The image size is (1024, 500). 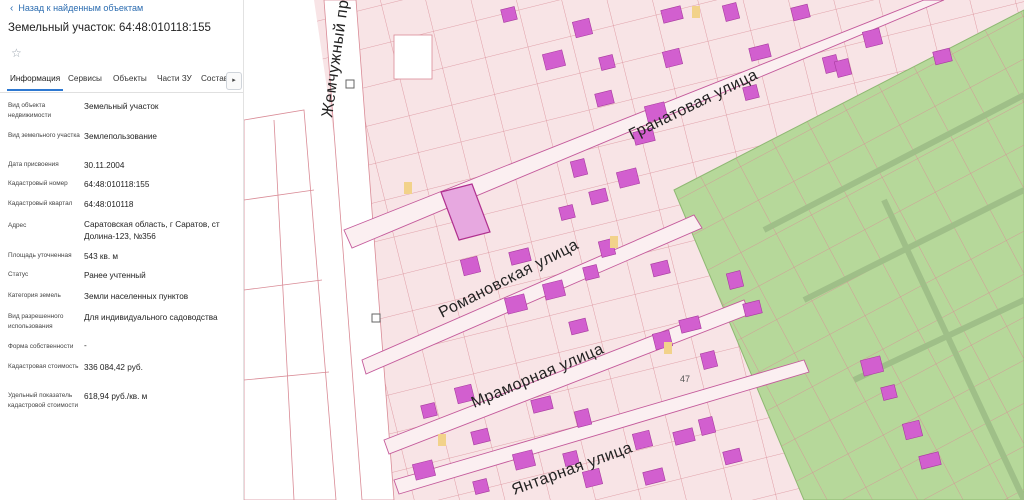 What do you see at coordinates (36, 321) in the screenshot?
I see `info-label: Вид разрешенного использования` at bounding box center [36, 321].